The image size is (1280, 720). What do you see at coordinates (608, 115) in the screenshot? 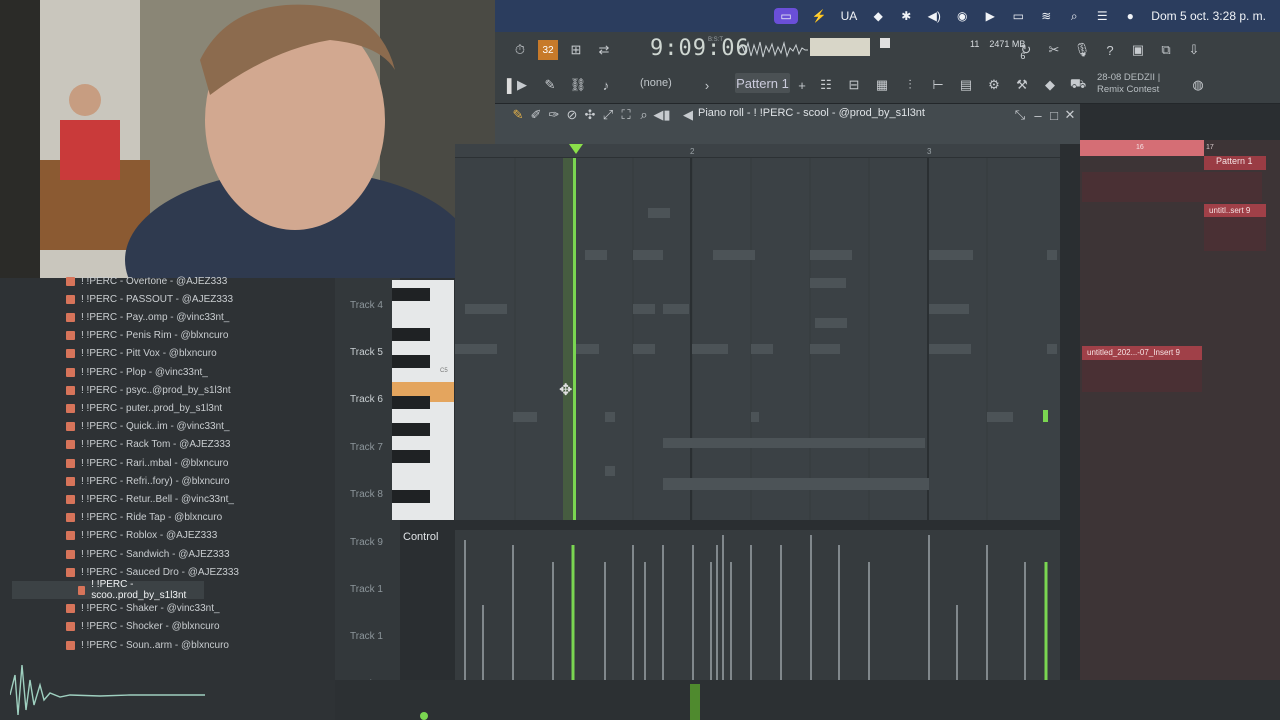
I see `slice-tool-icon: ⤢` at bounding box center [608, 115].